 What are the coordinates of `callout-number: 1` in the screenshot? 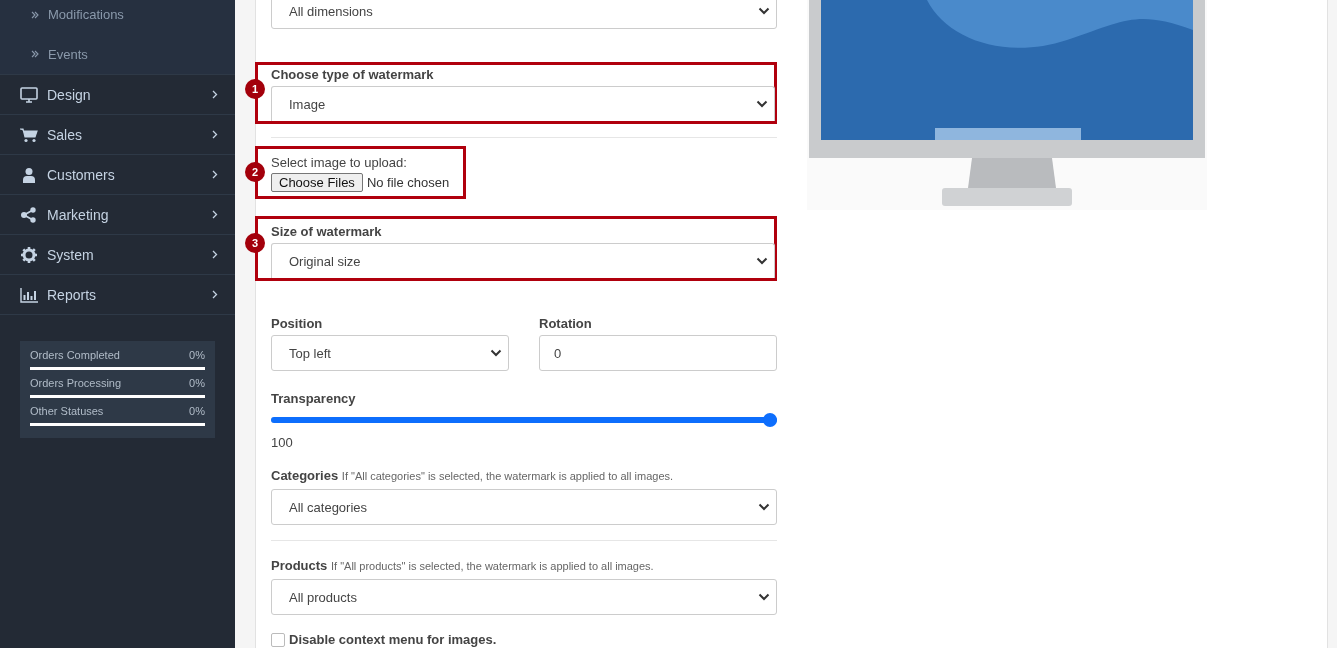 It's located at (255, 89).